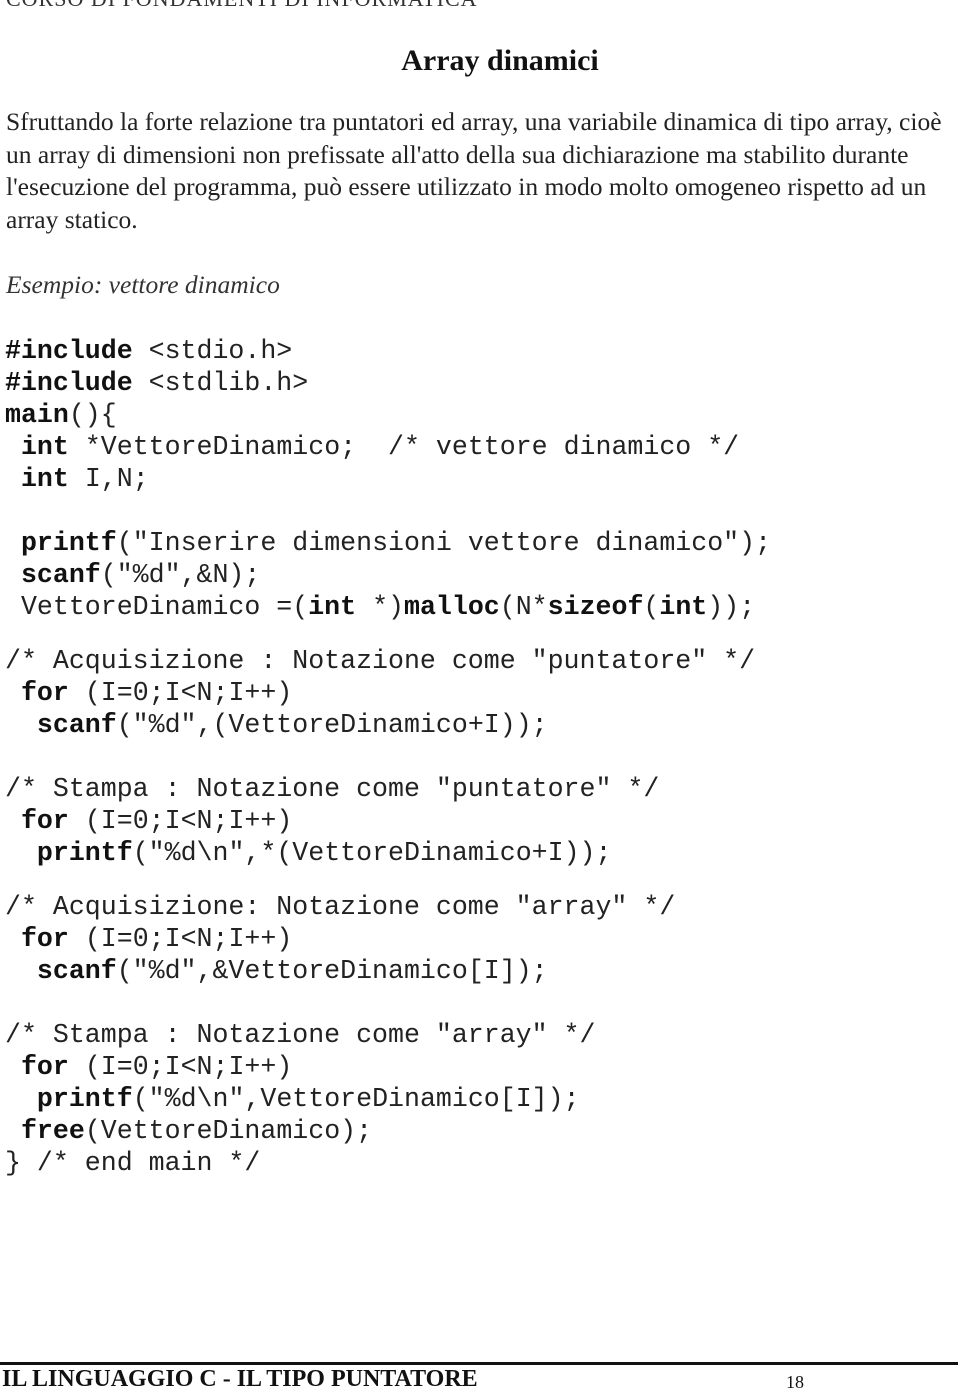  I want to click on code-line: free(VettoreDinamico);, so click(388, 1131).